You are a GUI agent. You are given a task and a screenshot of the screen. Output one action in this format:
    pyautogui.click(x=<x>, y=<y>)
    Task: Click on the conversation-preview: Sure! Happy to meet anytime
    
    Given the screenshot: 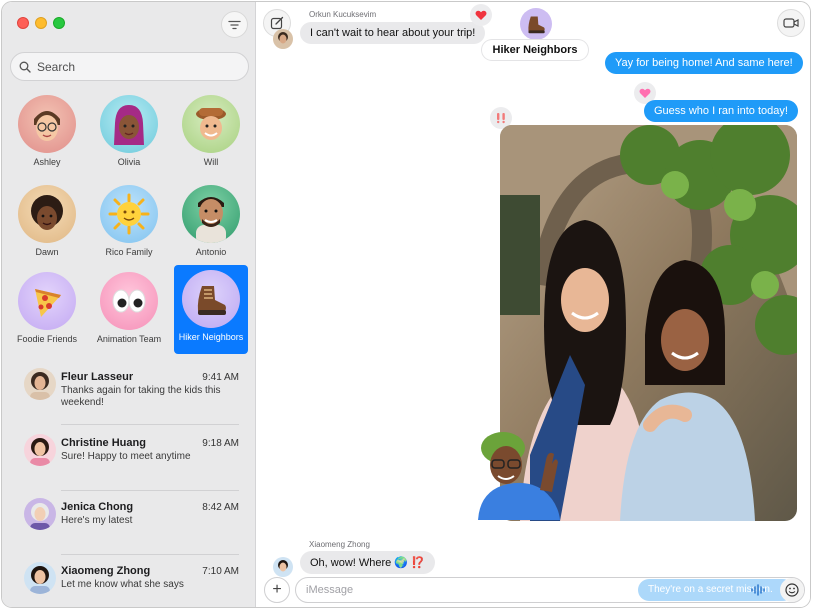 What is the action you would take?
    pyautogui.click(x=126, y=456)
    